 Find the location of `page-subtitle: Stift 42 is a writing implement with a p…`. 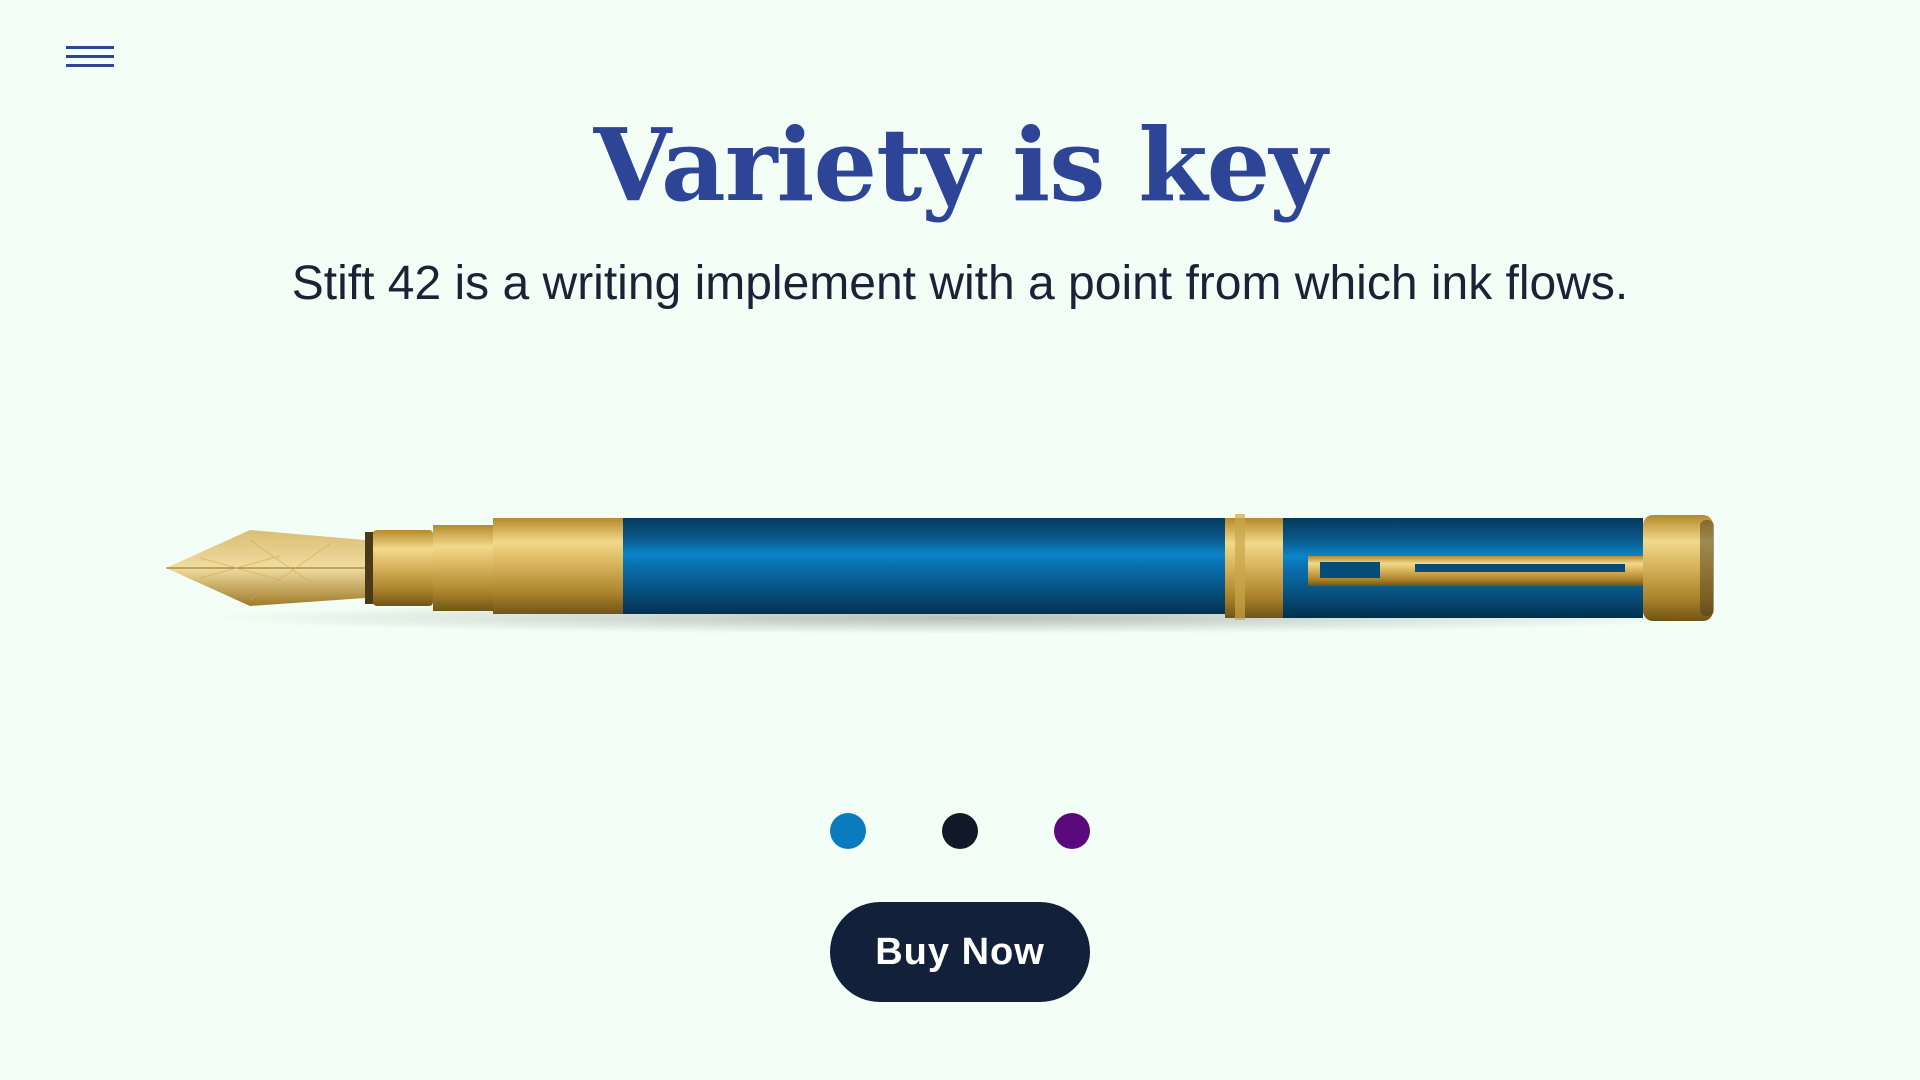

page-subtitle: Stift 42 is a writing implement with a p… is located at coordinates (960, 283).